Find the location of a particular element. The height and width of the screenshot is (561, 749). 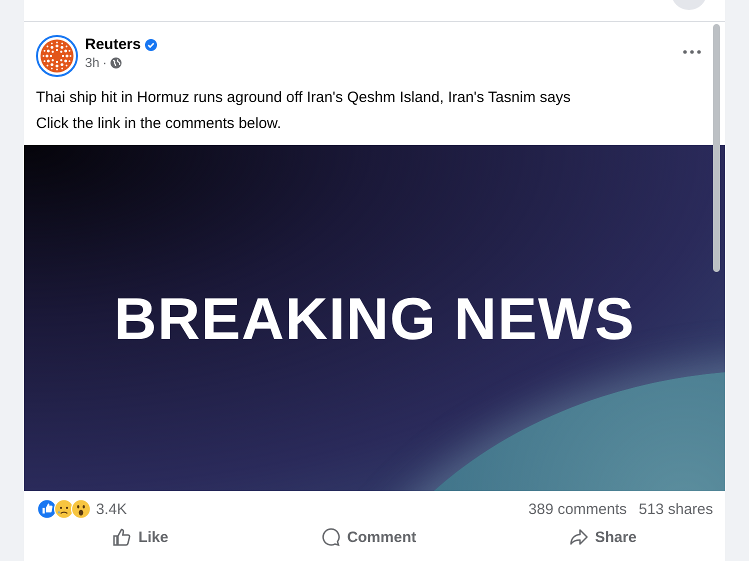

scrollbar-thumb is located at coordinates (716, 148).